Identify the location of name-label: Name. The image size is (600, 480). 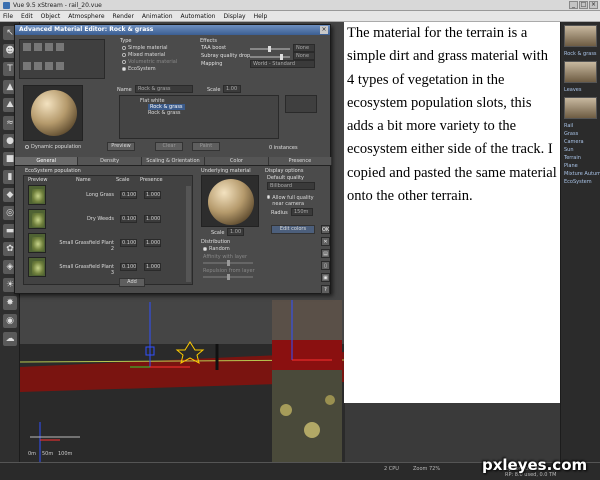
(124, 90).